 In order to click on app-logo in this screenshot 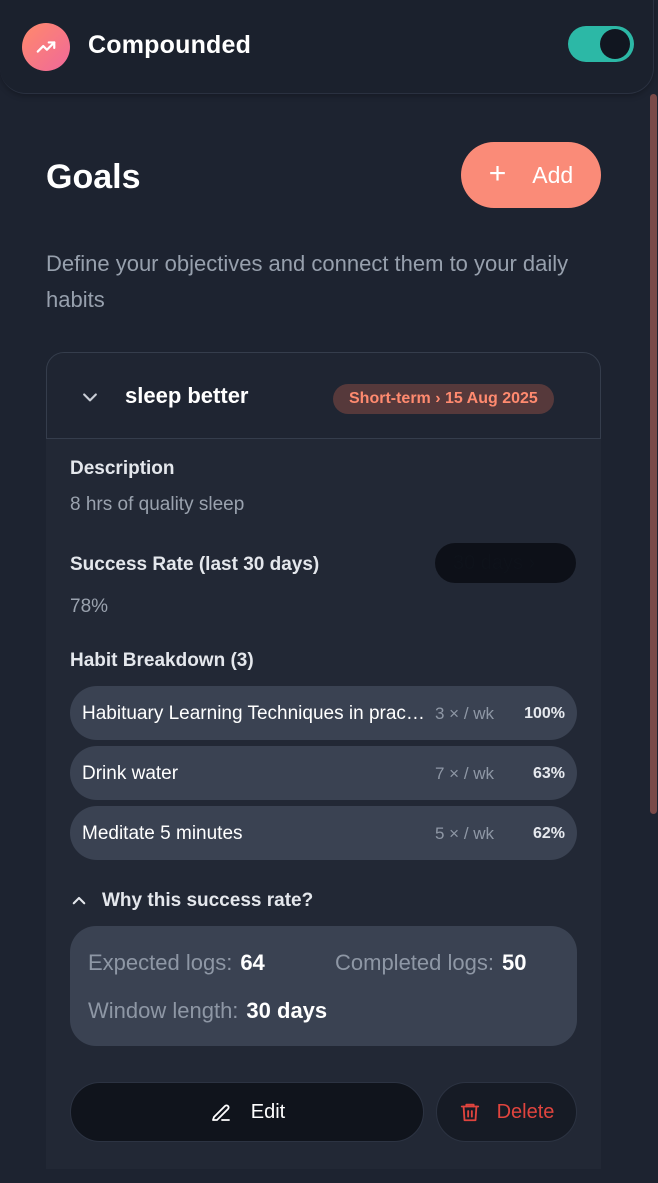, I will do `click(46, 47)`.